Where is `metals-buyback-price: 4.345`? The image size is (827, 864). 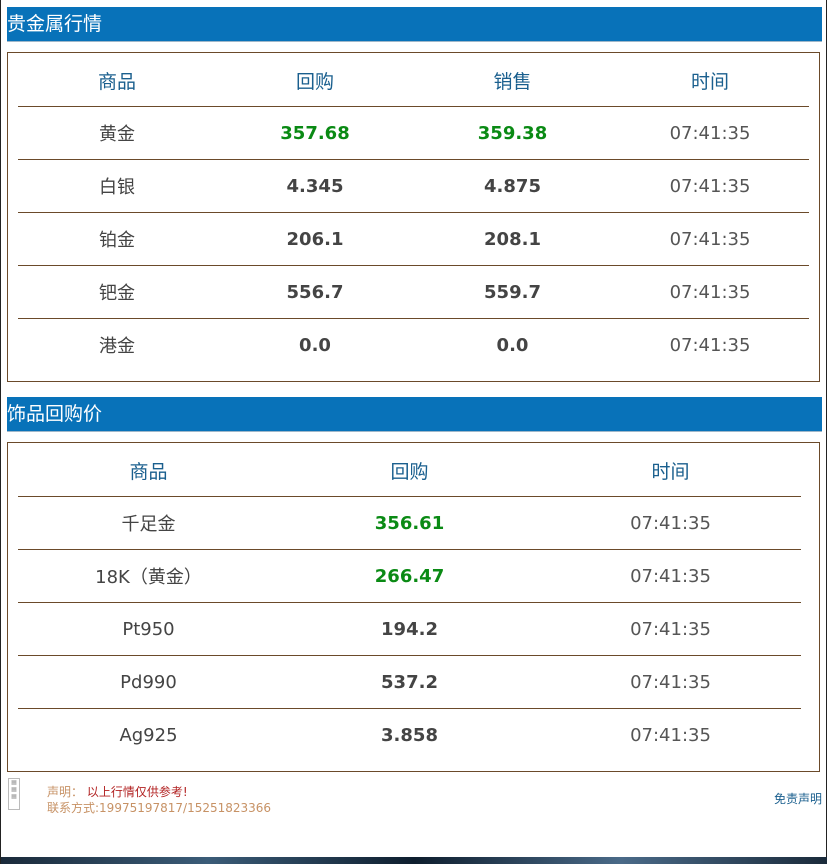 metals-buyback-price: 4.345 is located at coordinates (315, 186).